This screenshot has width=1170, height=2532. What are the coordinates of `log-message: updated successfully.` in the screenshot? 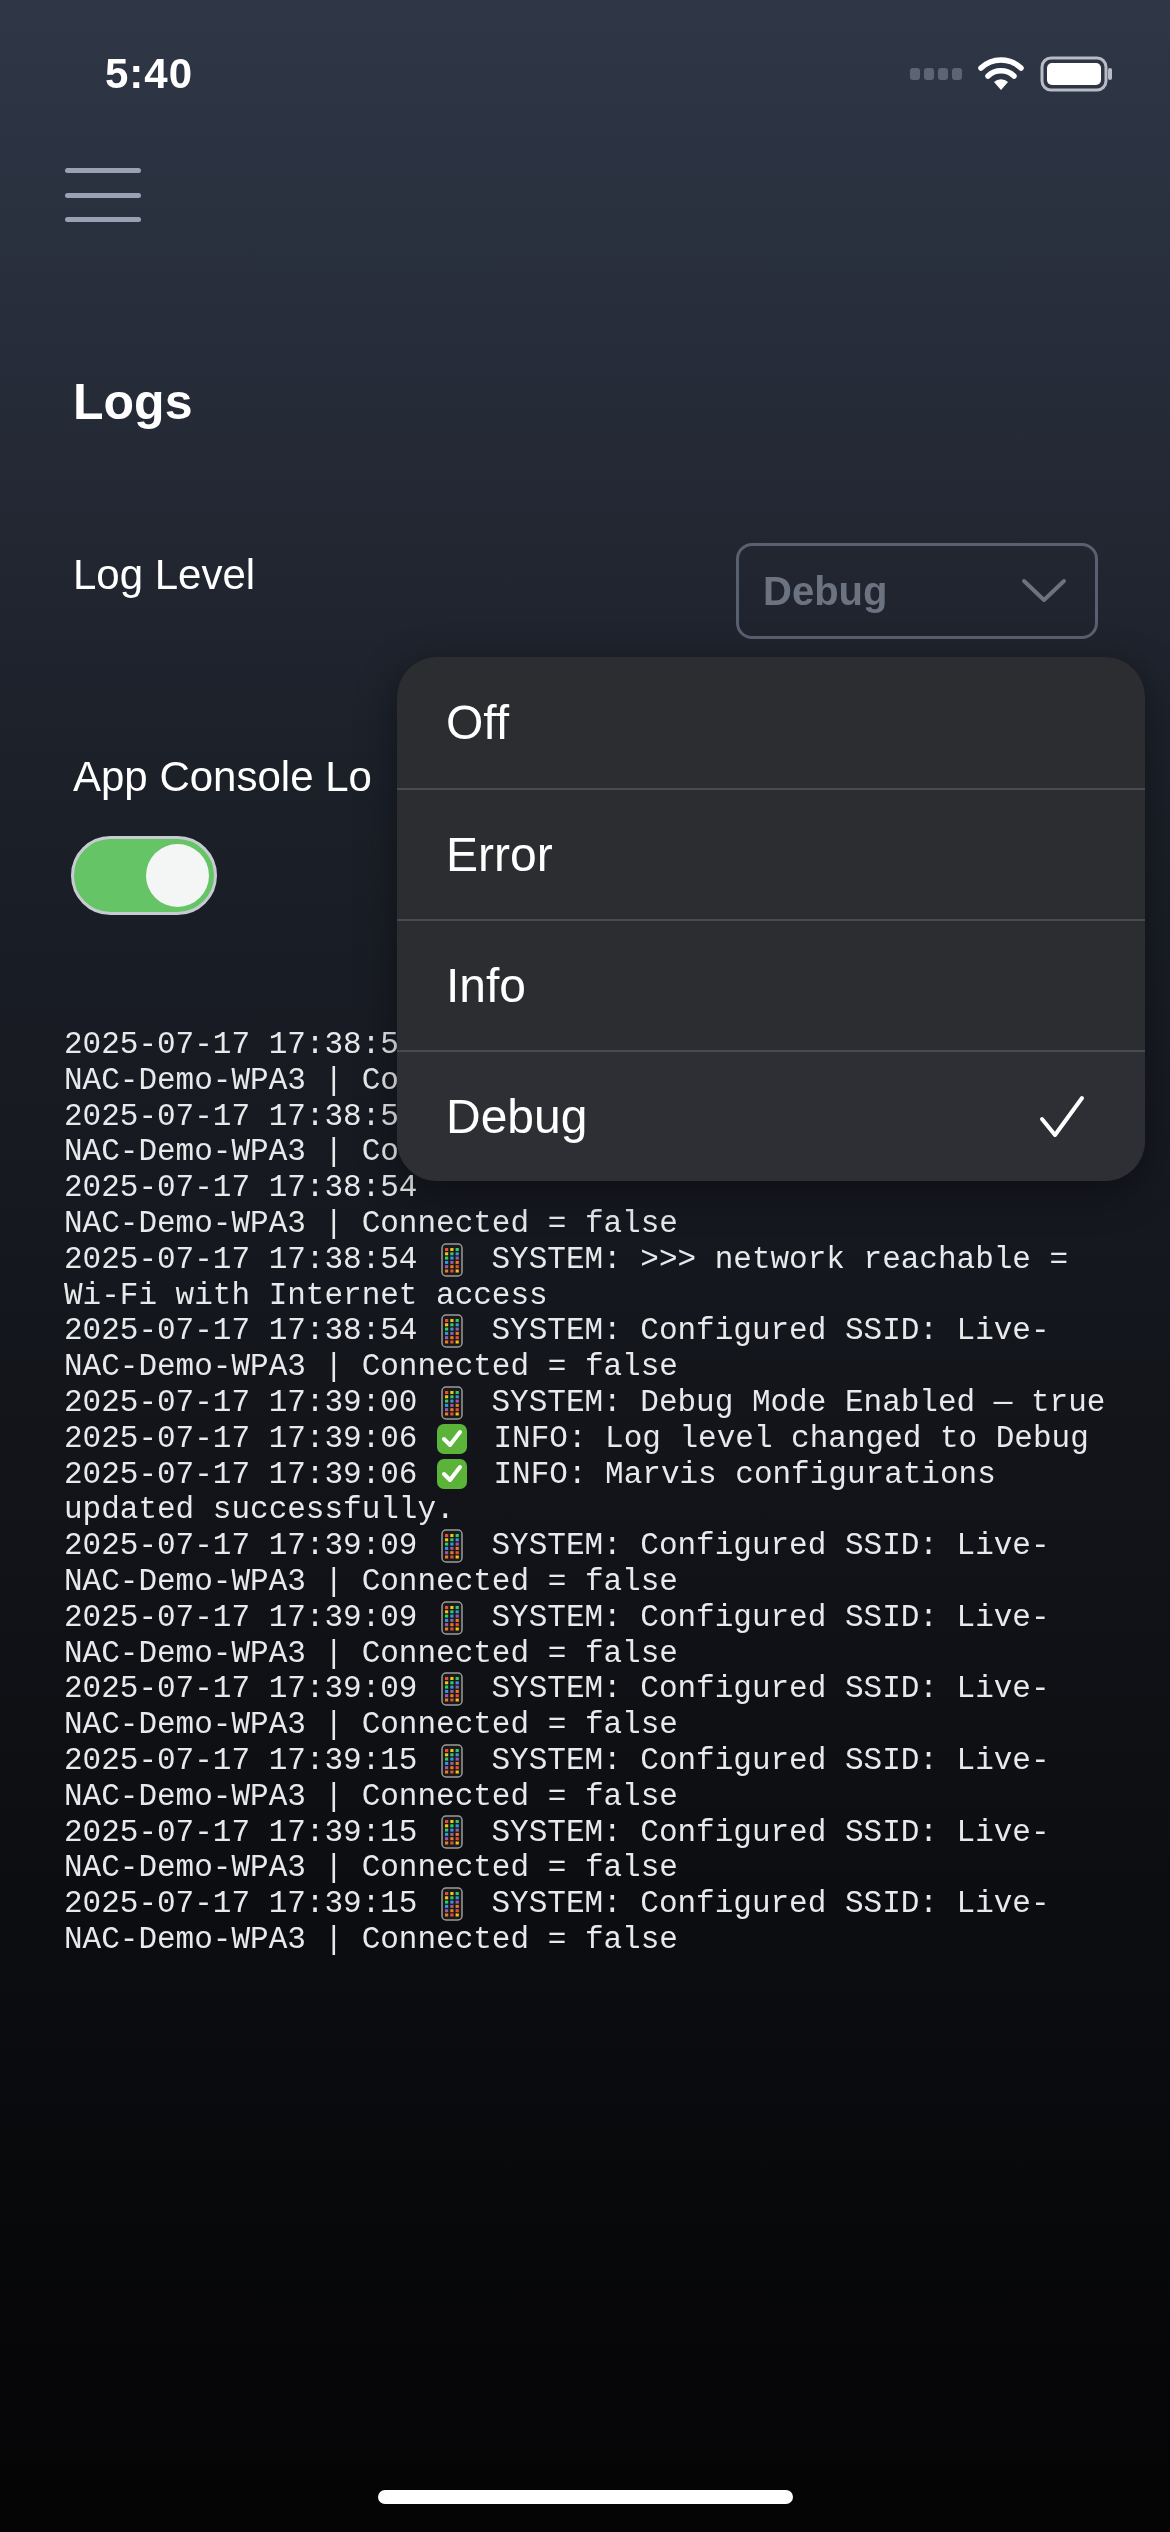 It's located at (259, 1510).